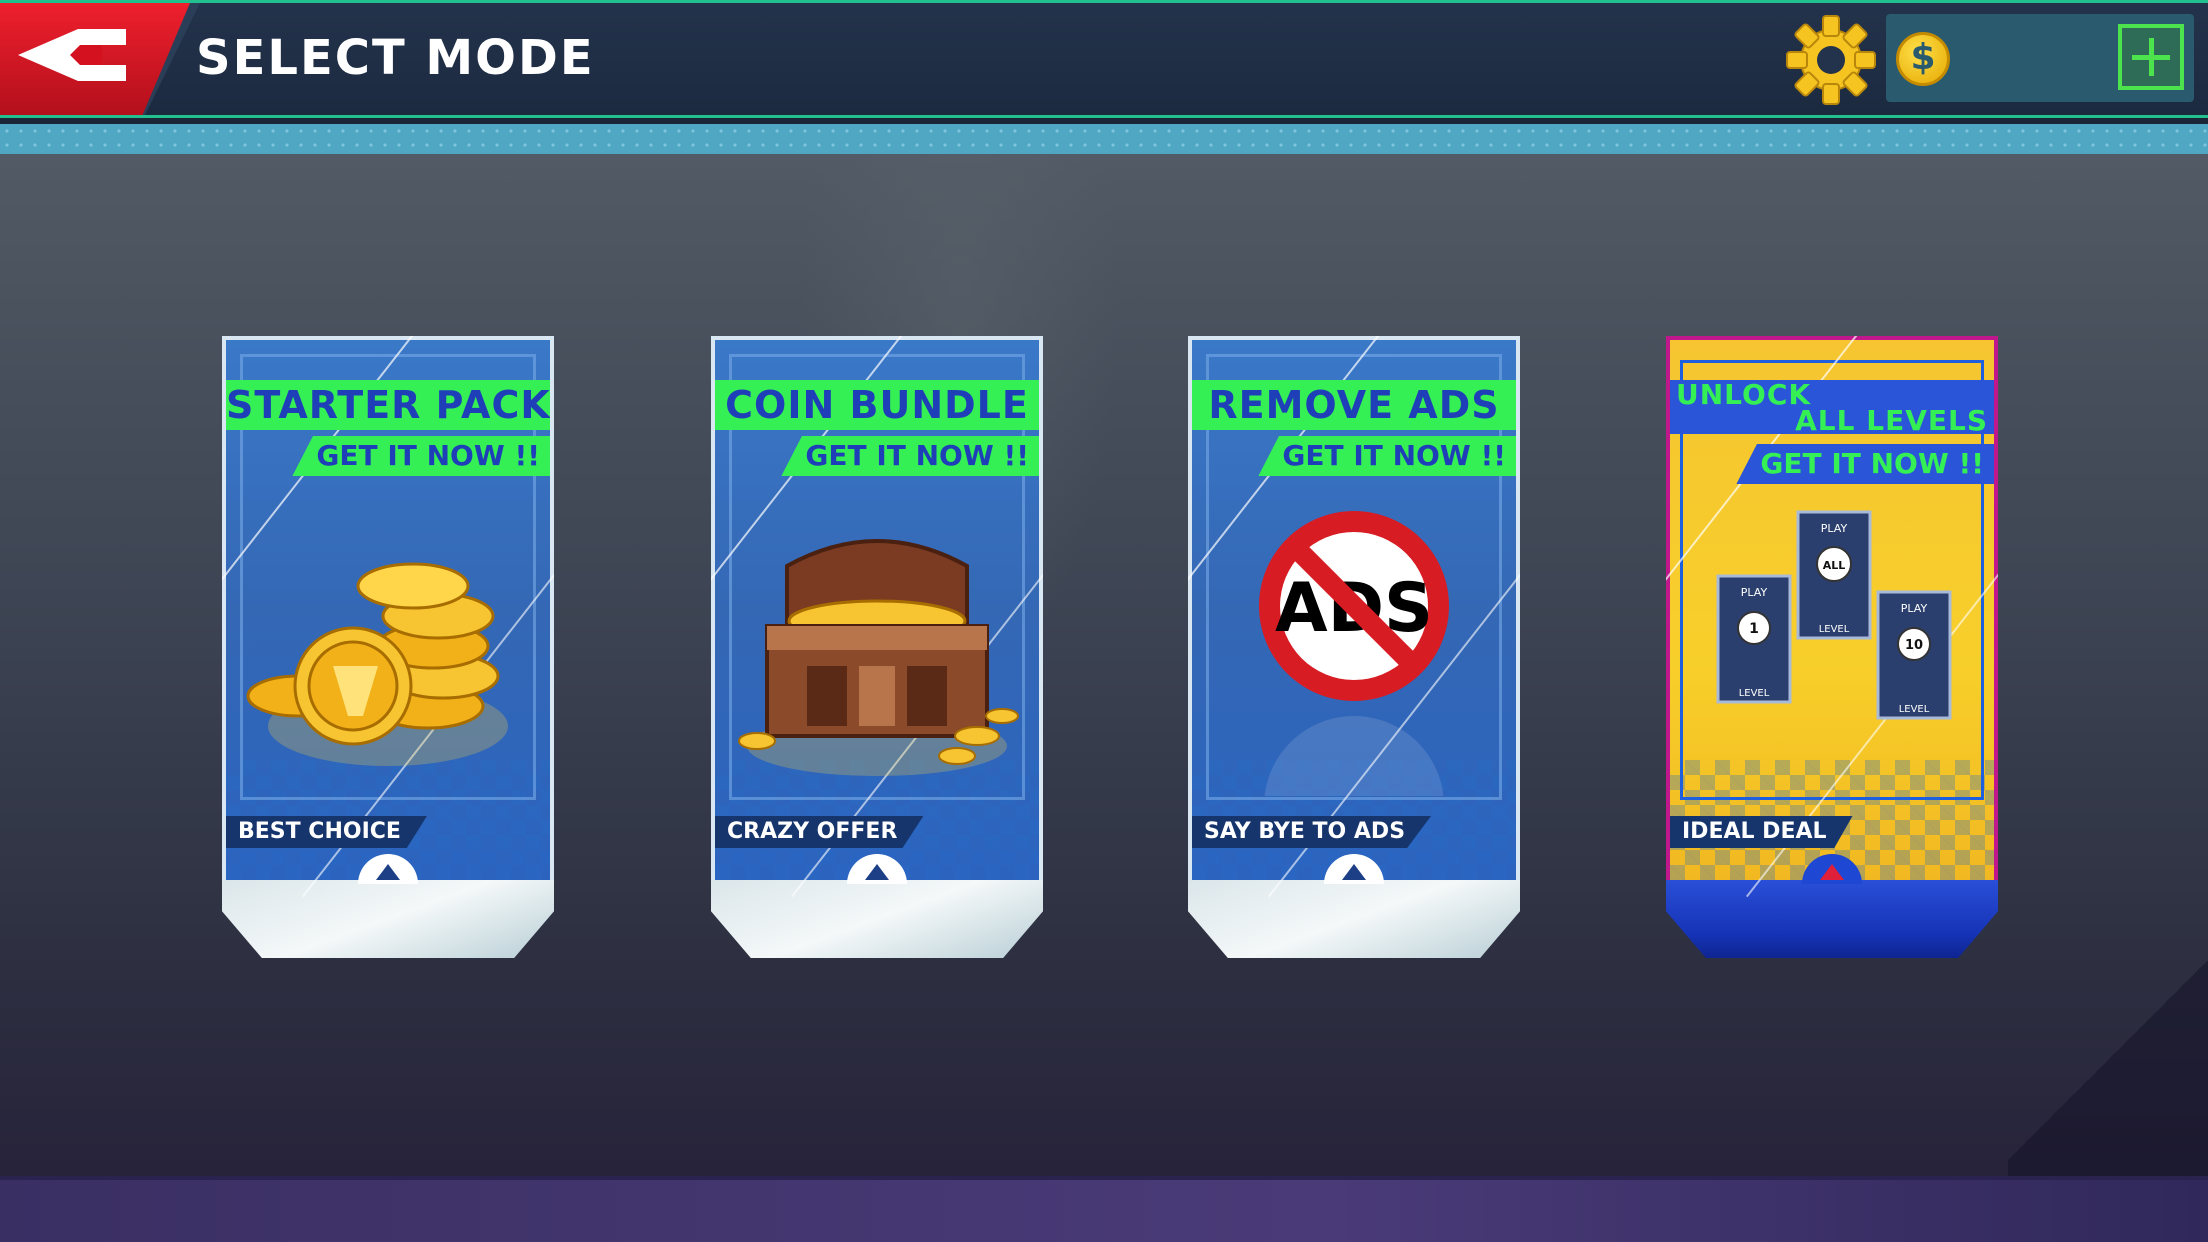 This screenshot has width=2208, height=1242. I want to click on svg-text: 10, so click(1914, 645).